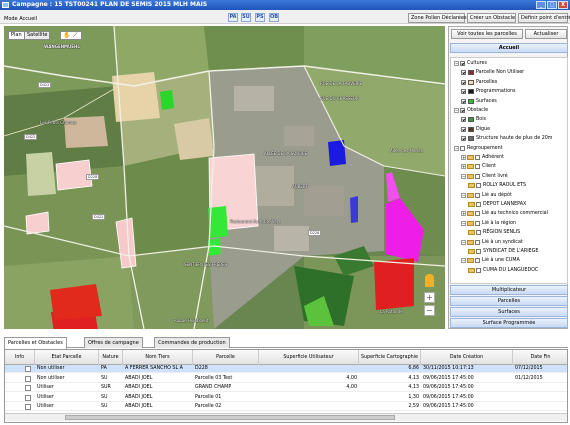 The height and width of the screenshot is (425, 570). What do you see at coordinates (492, 72) in the screenshot?
I see `tree-item: Parcelle Non Utiliser` at bounding box center [492, 72].